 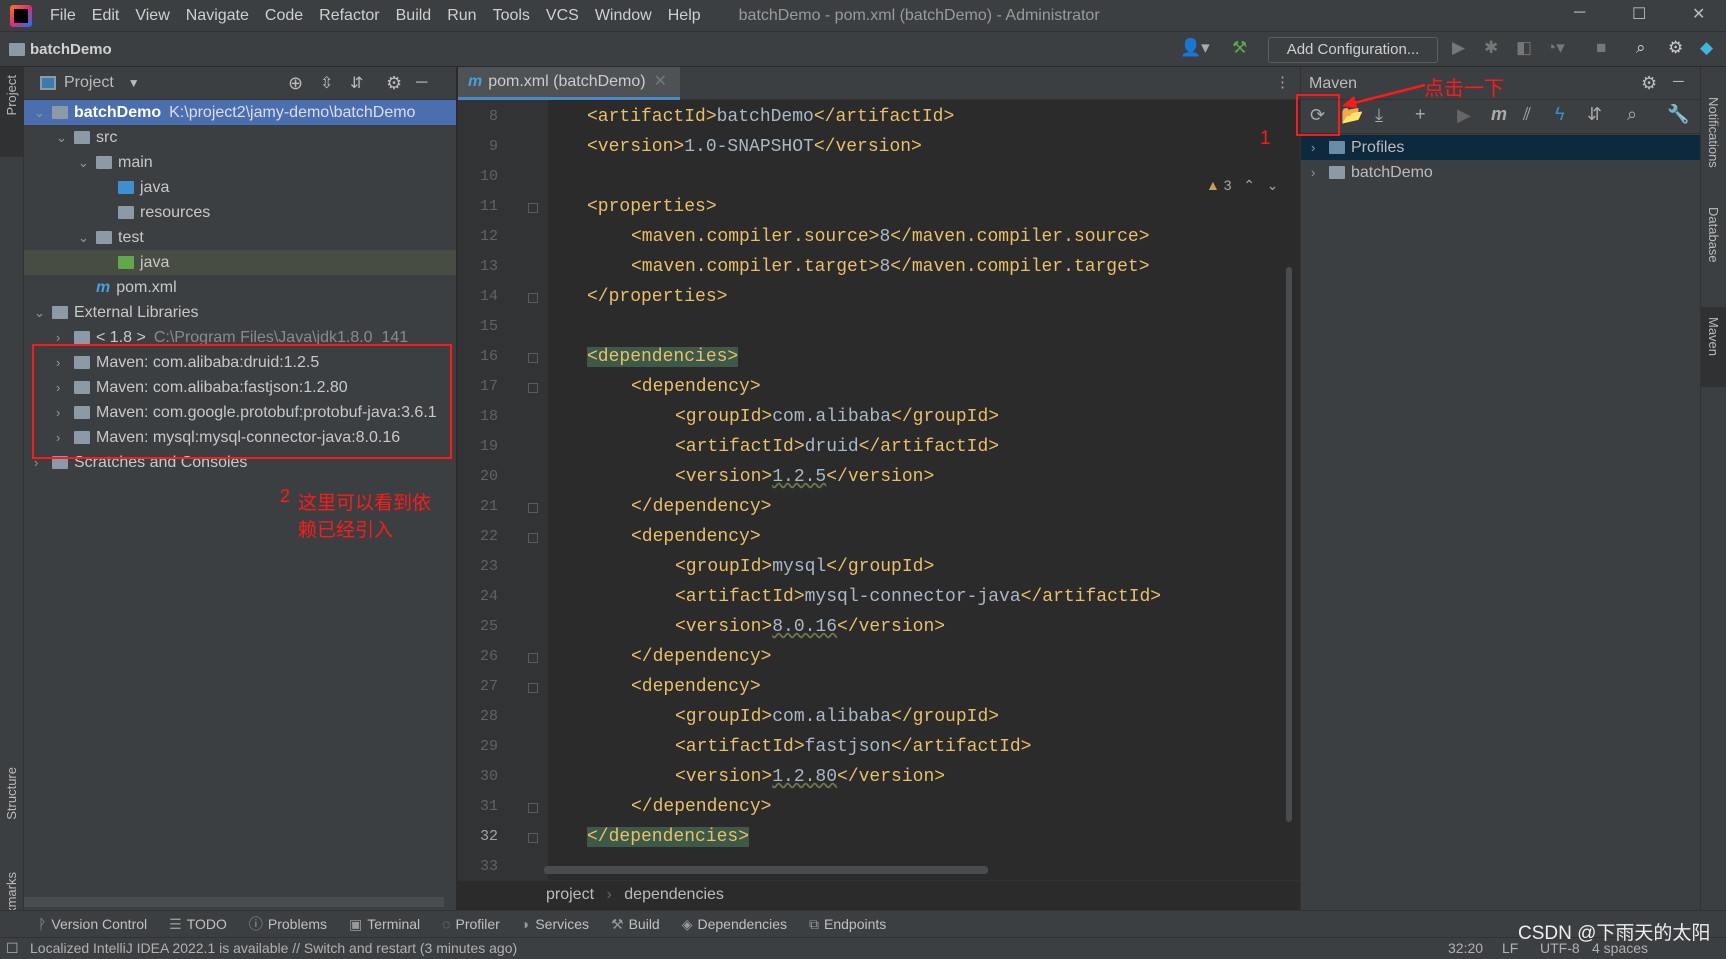 What do you see at coordinates (1491, 48) in the screenshot?
I see `debug-icon: ✱` at bounding box center [1491, 48].